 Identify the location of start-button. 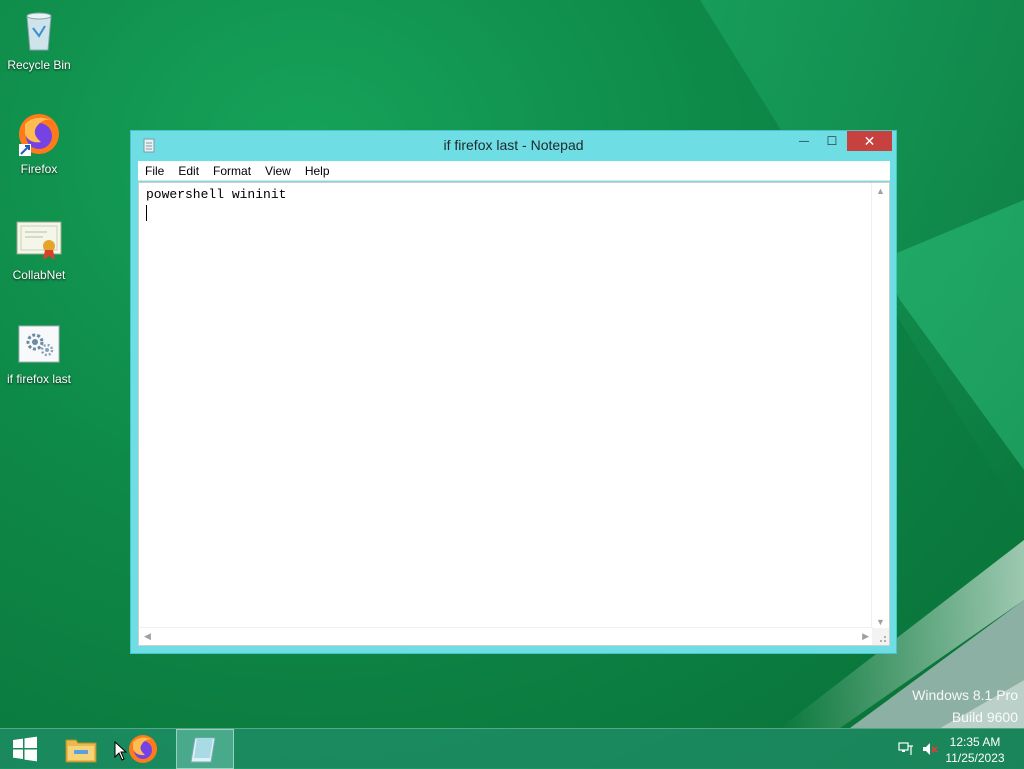
(25, 749).